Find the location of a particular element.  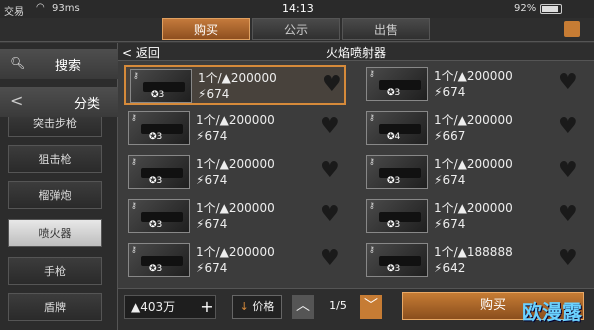

wifi-icon: ◠ is located at coordinates (40, 7).